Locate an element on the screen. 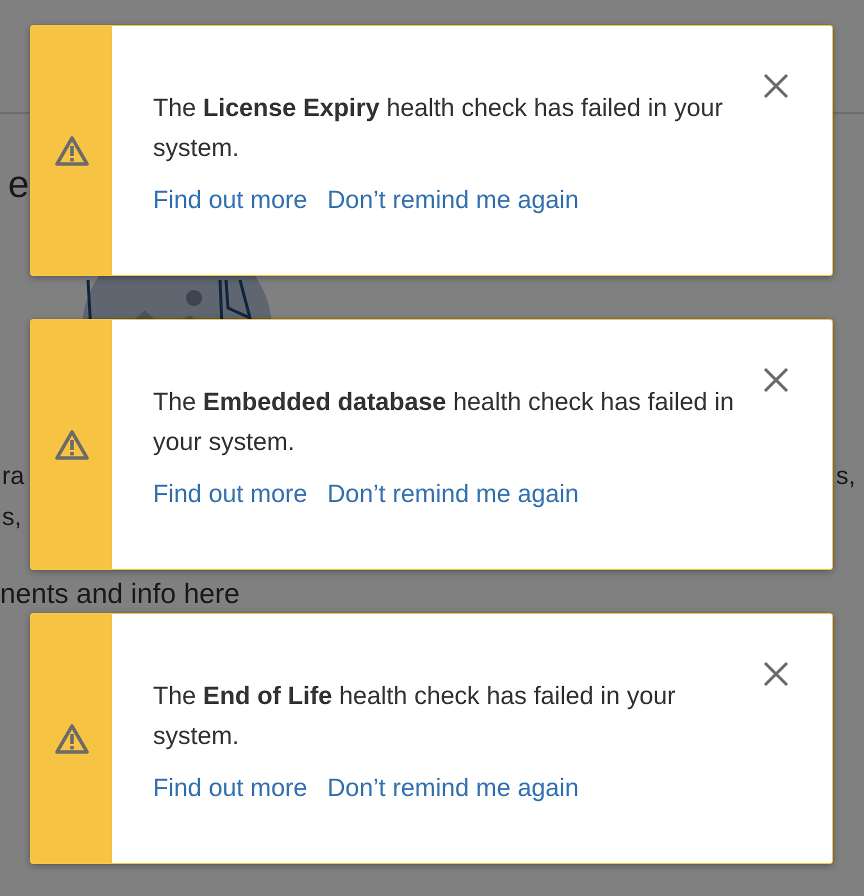 Image resolution: width=864 pixels, height=896 pixels. notification-message: The End of Life health check has failed in your system. is located at coordinates (414, 716).